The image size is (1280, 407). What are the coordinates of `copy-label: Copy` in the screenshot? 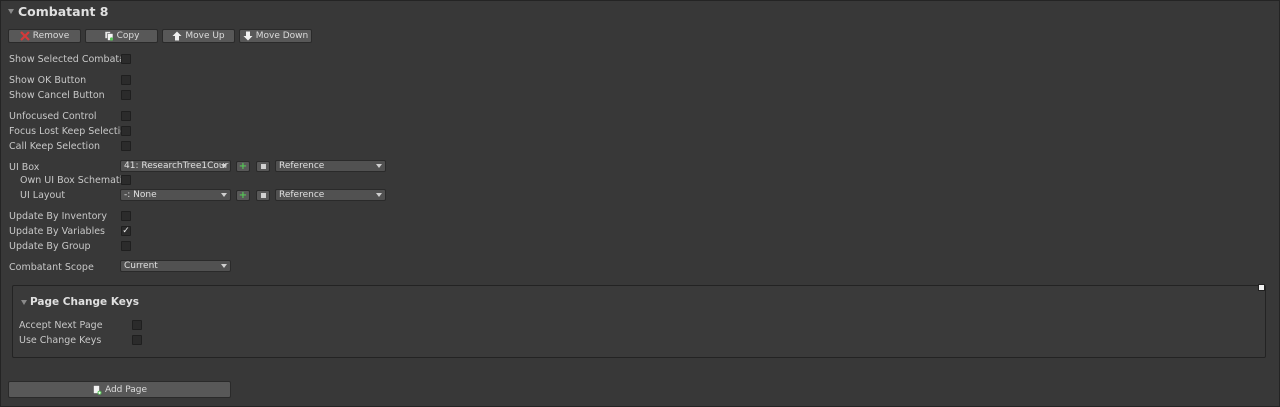 It's located at (128, 36).